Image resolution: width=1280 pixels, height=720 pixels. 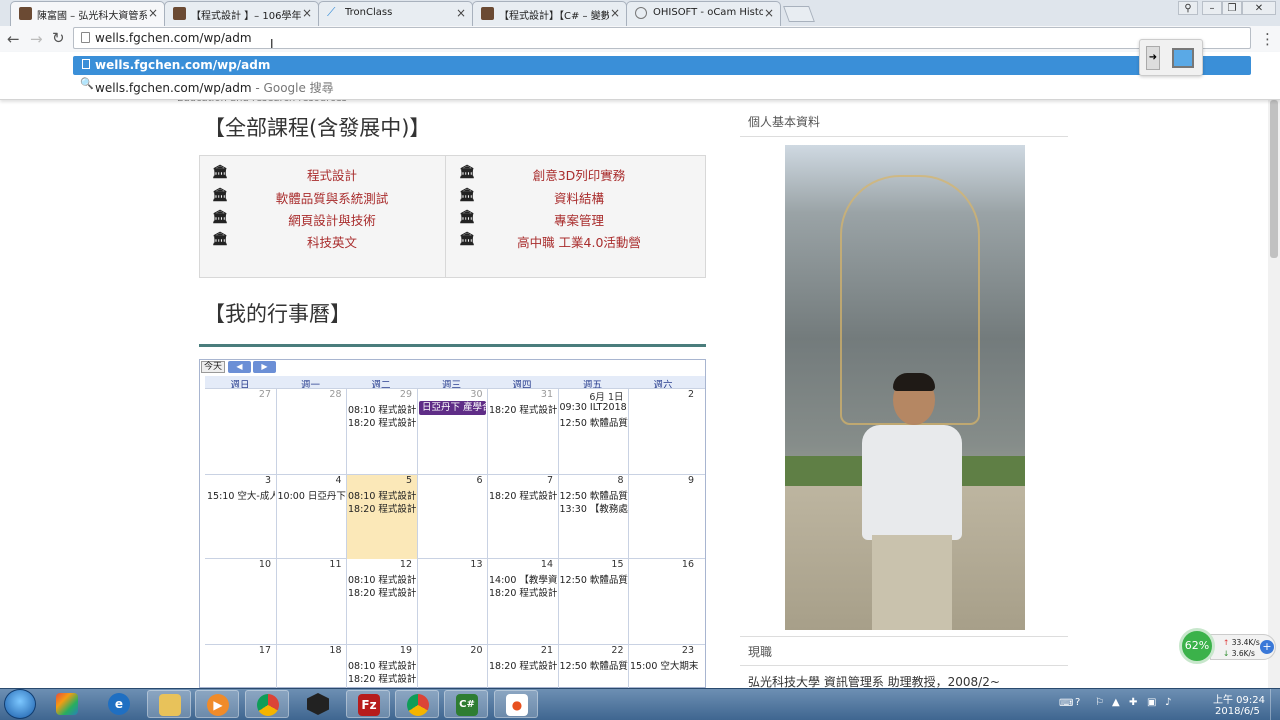 What do you see at coordinates (661, 650) in the screenshot?
I see `day-number: 23` at bounding box center [661, 650].